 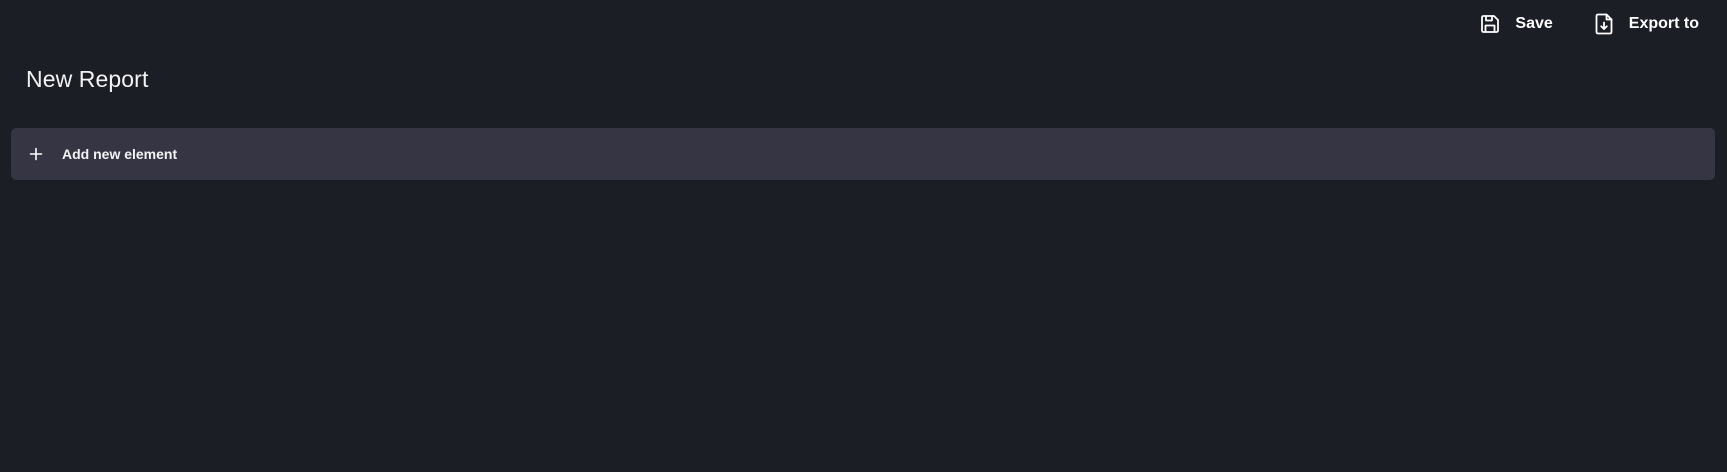 I want to click on save-button: Save, so click(x=1516, y=24).